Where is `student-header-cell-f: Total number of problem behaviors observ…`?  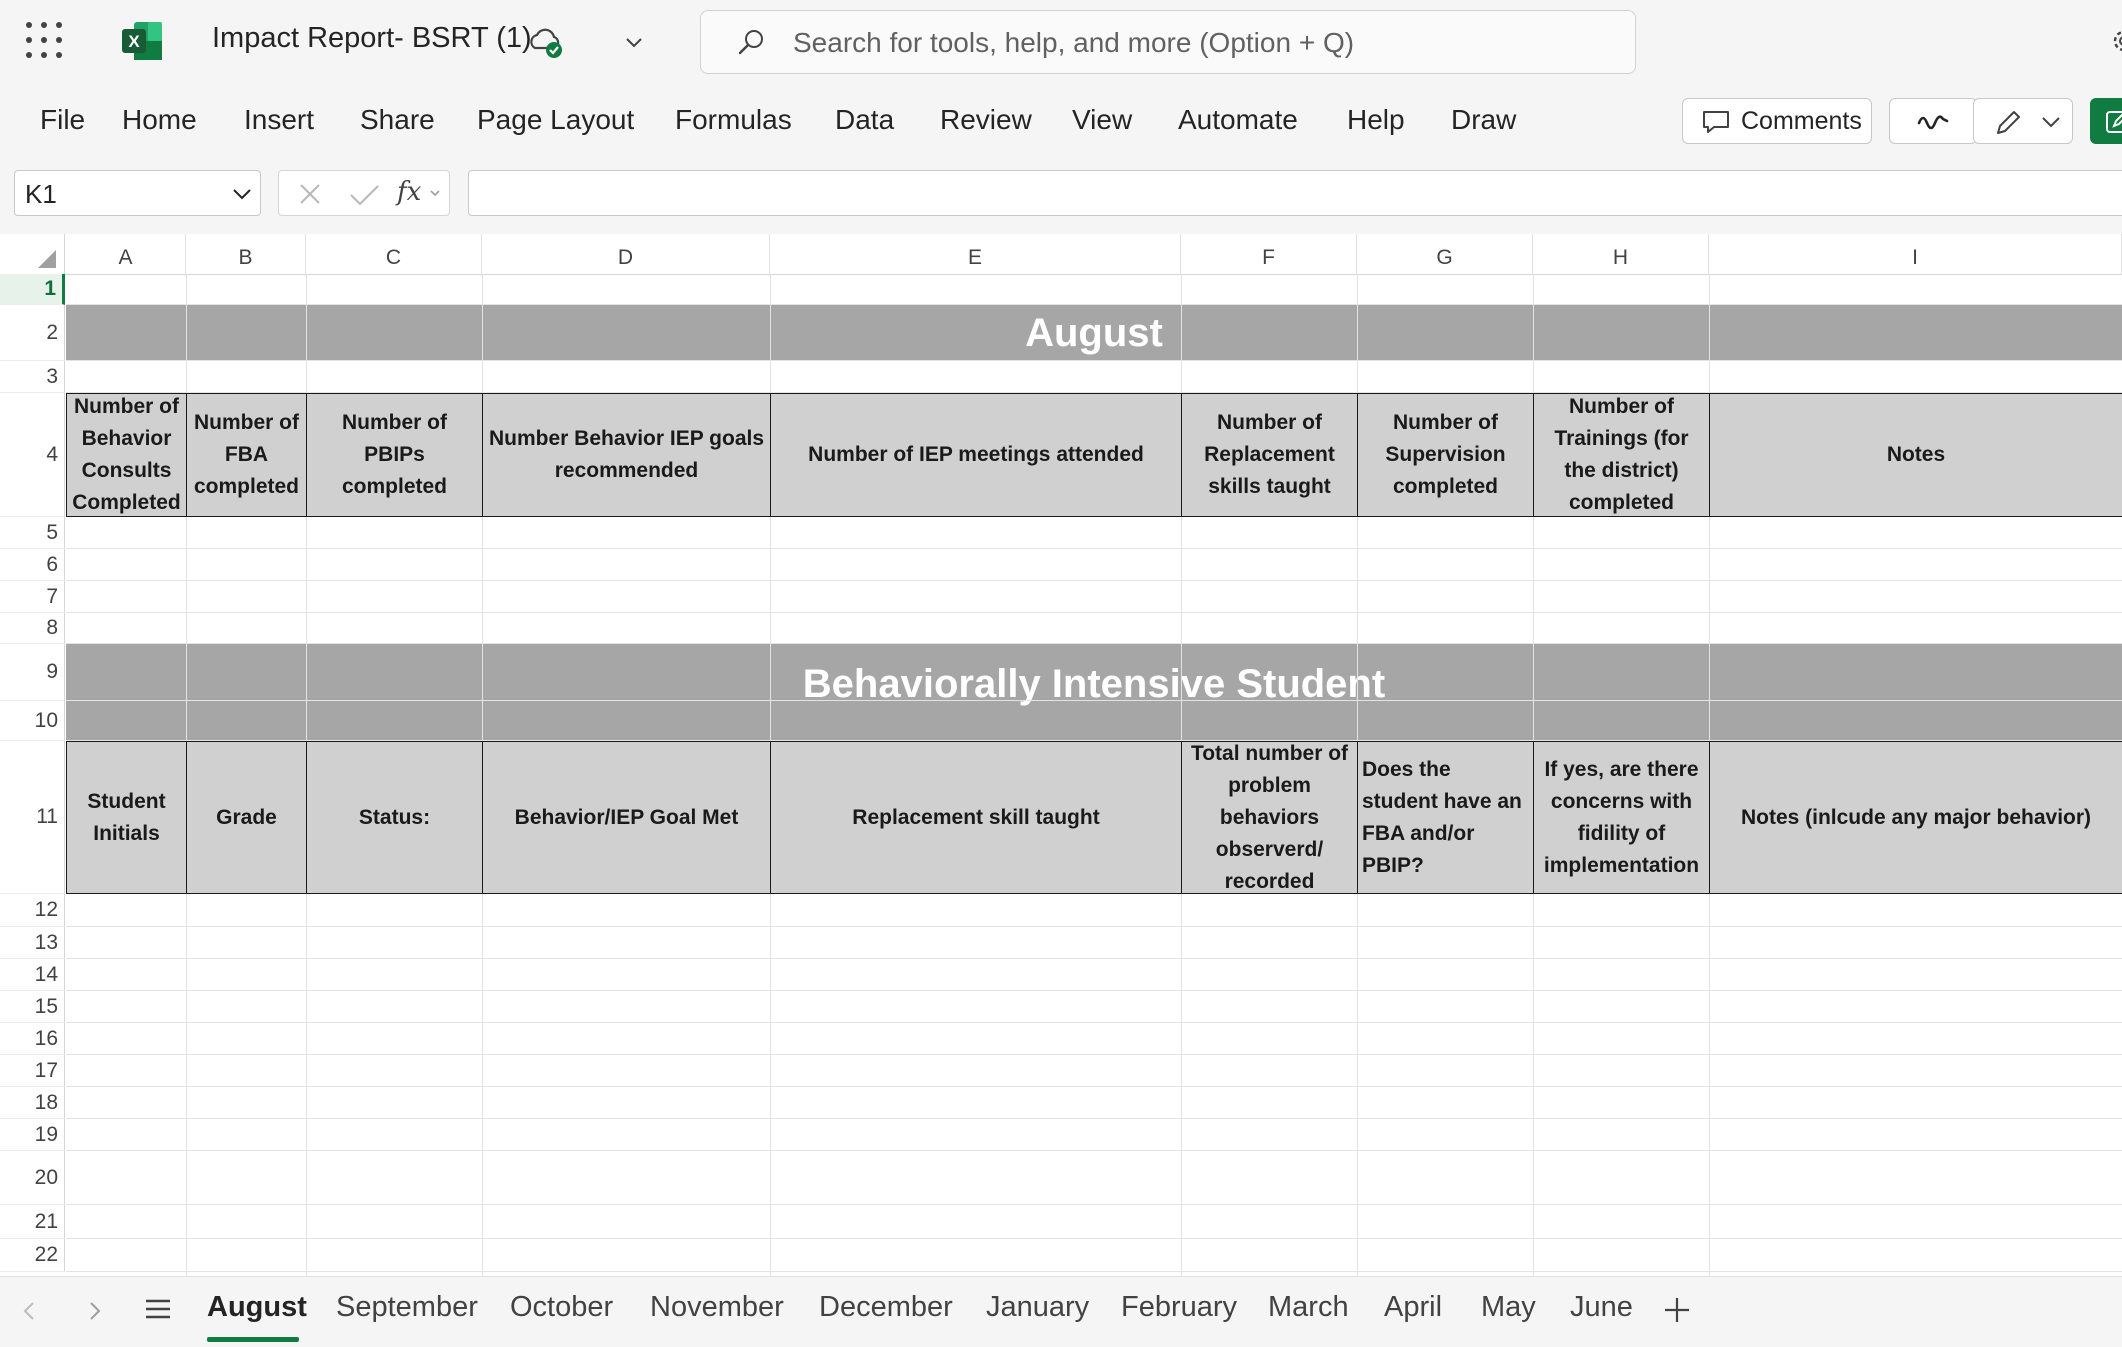 student-header-cell-f: Total number of problem behaviors observ… is located at coordinates (1269, 817).